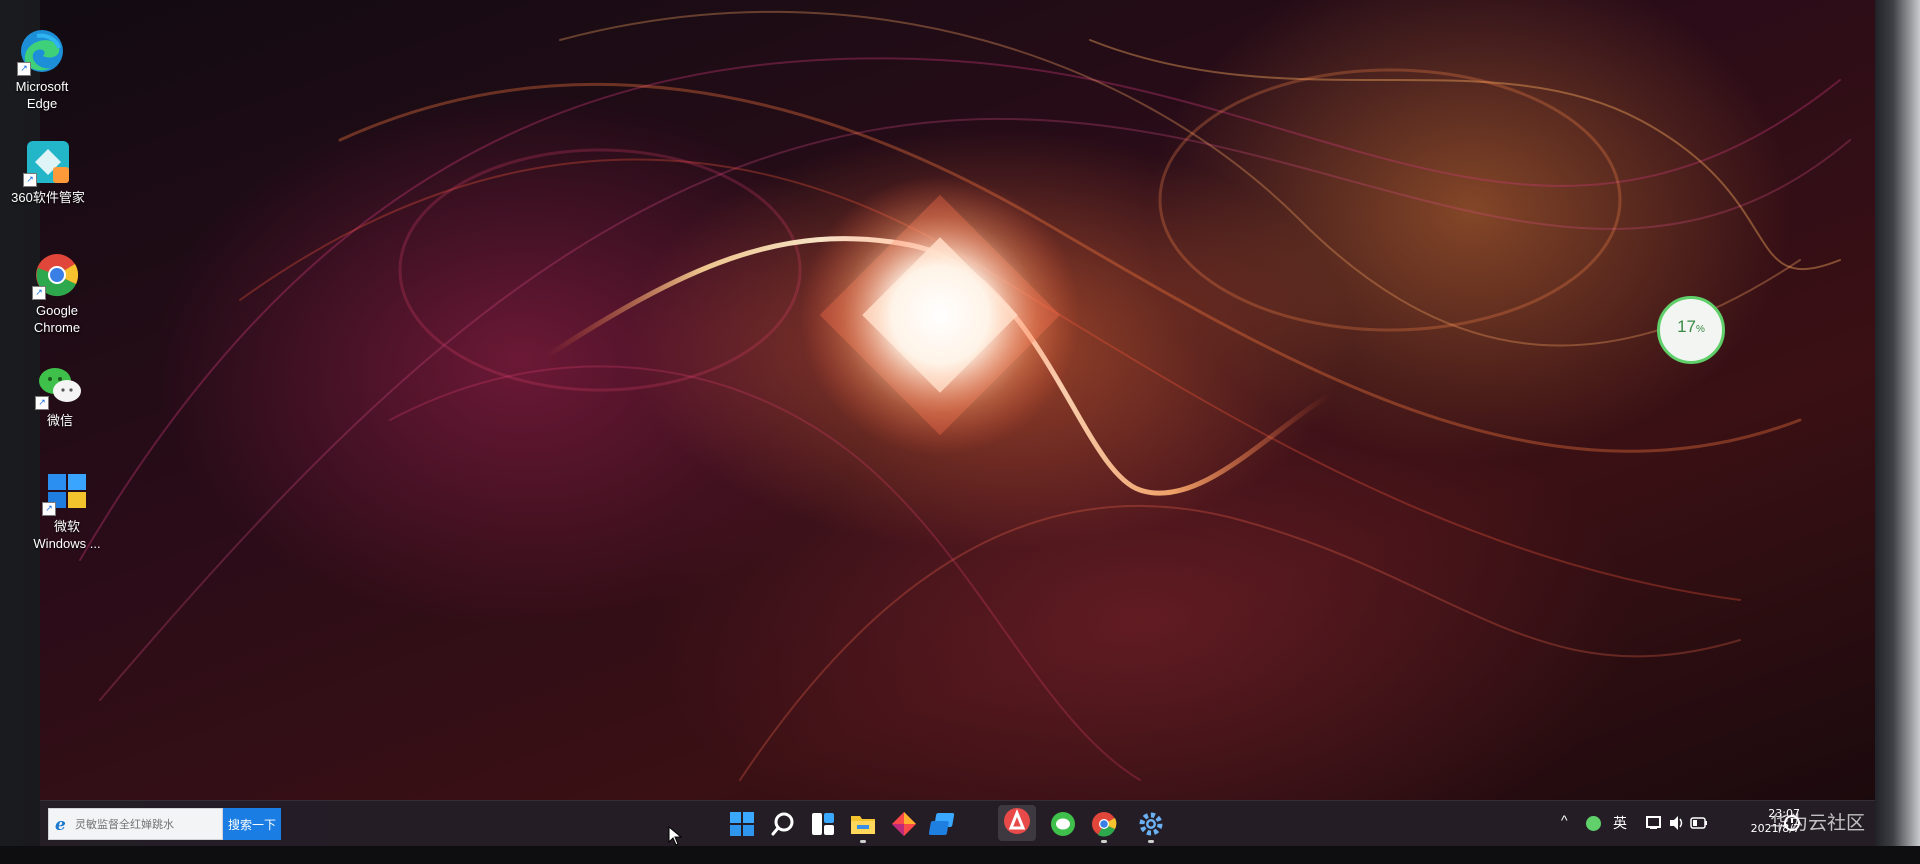 The width and height of the screenshot is (1920, 864). What do you see at coordinates (1699, 828) in the screenshot?
I see `battery-icon` at bounding box center [1699, 828].